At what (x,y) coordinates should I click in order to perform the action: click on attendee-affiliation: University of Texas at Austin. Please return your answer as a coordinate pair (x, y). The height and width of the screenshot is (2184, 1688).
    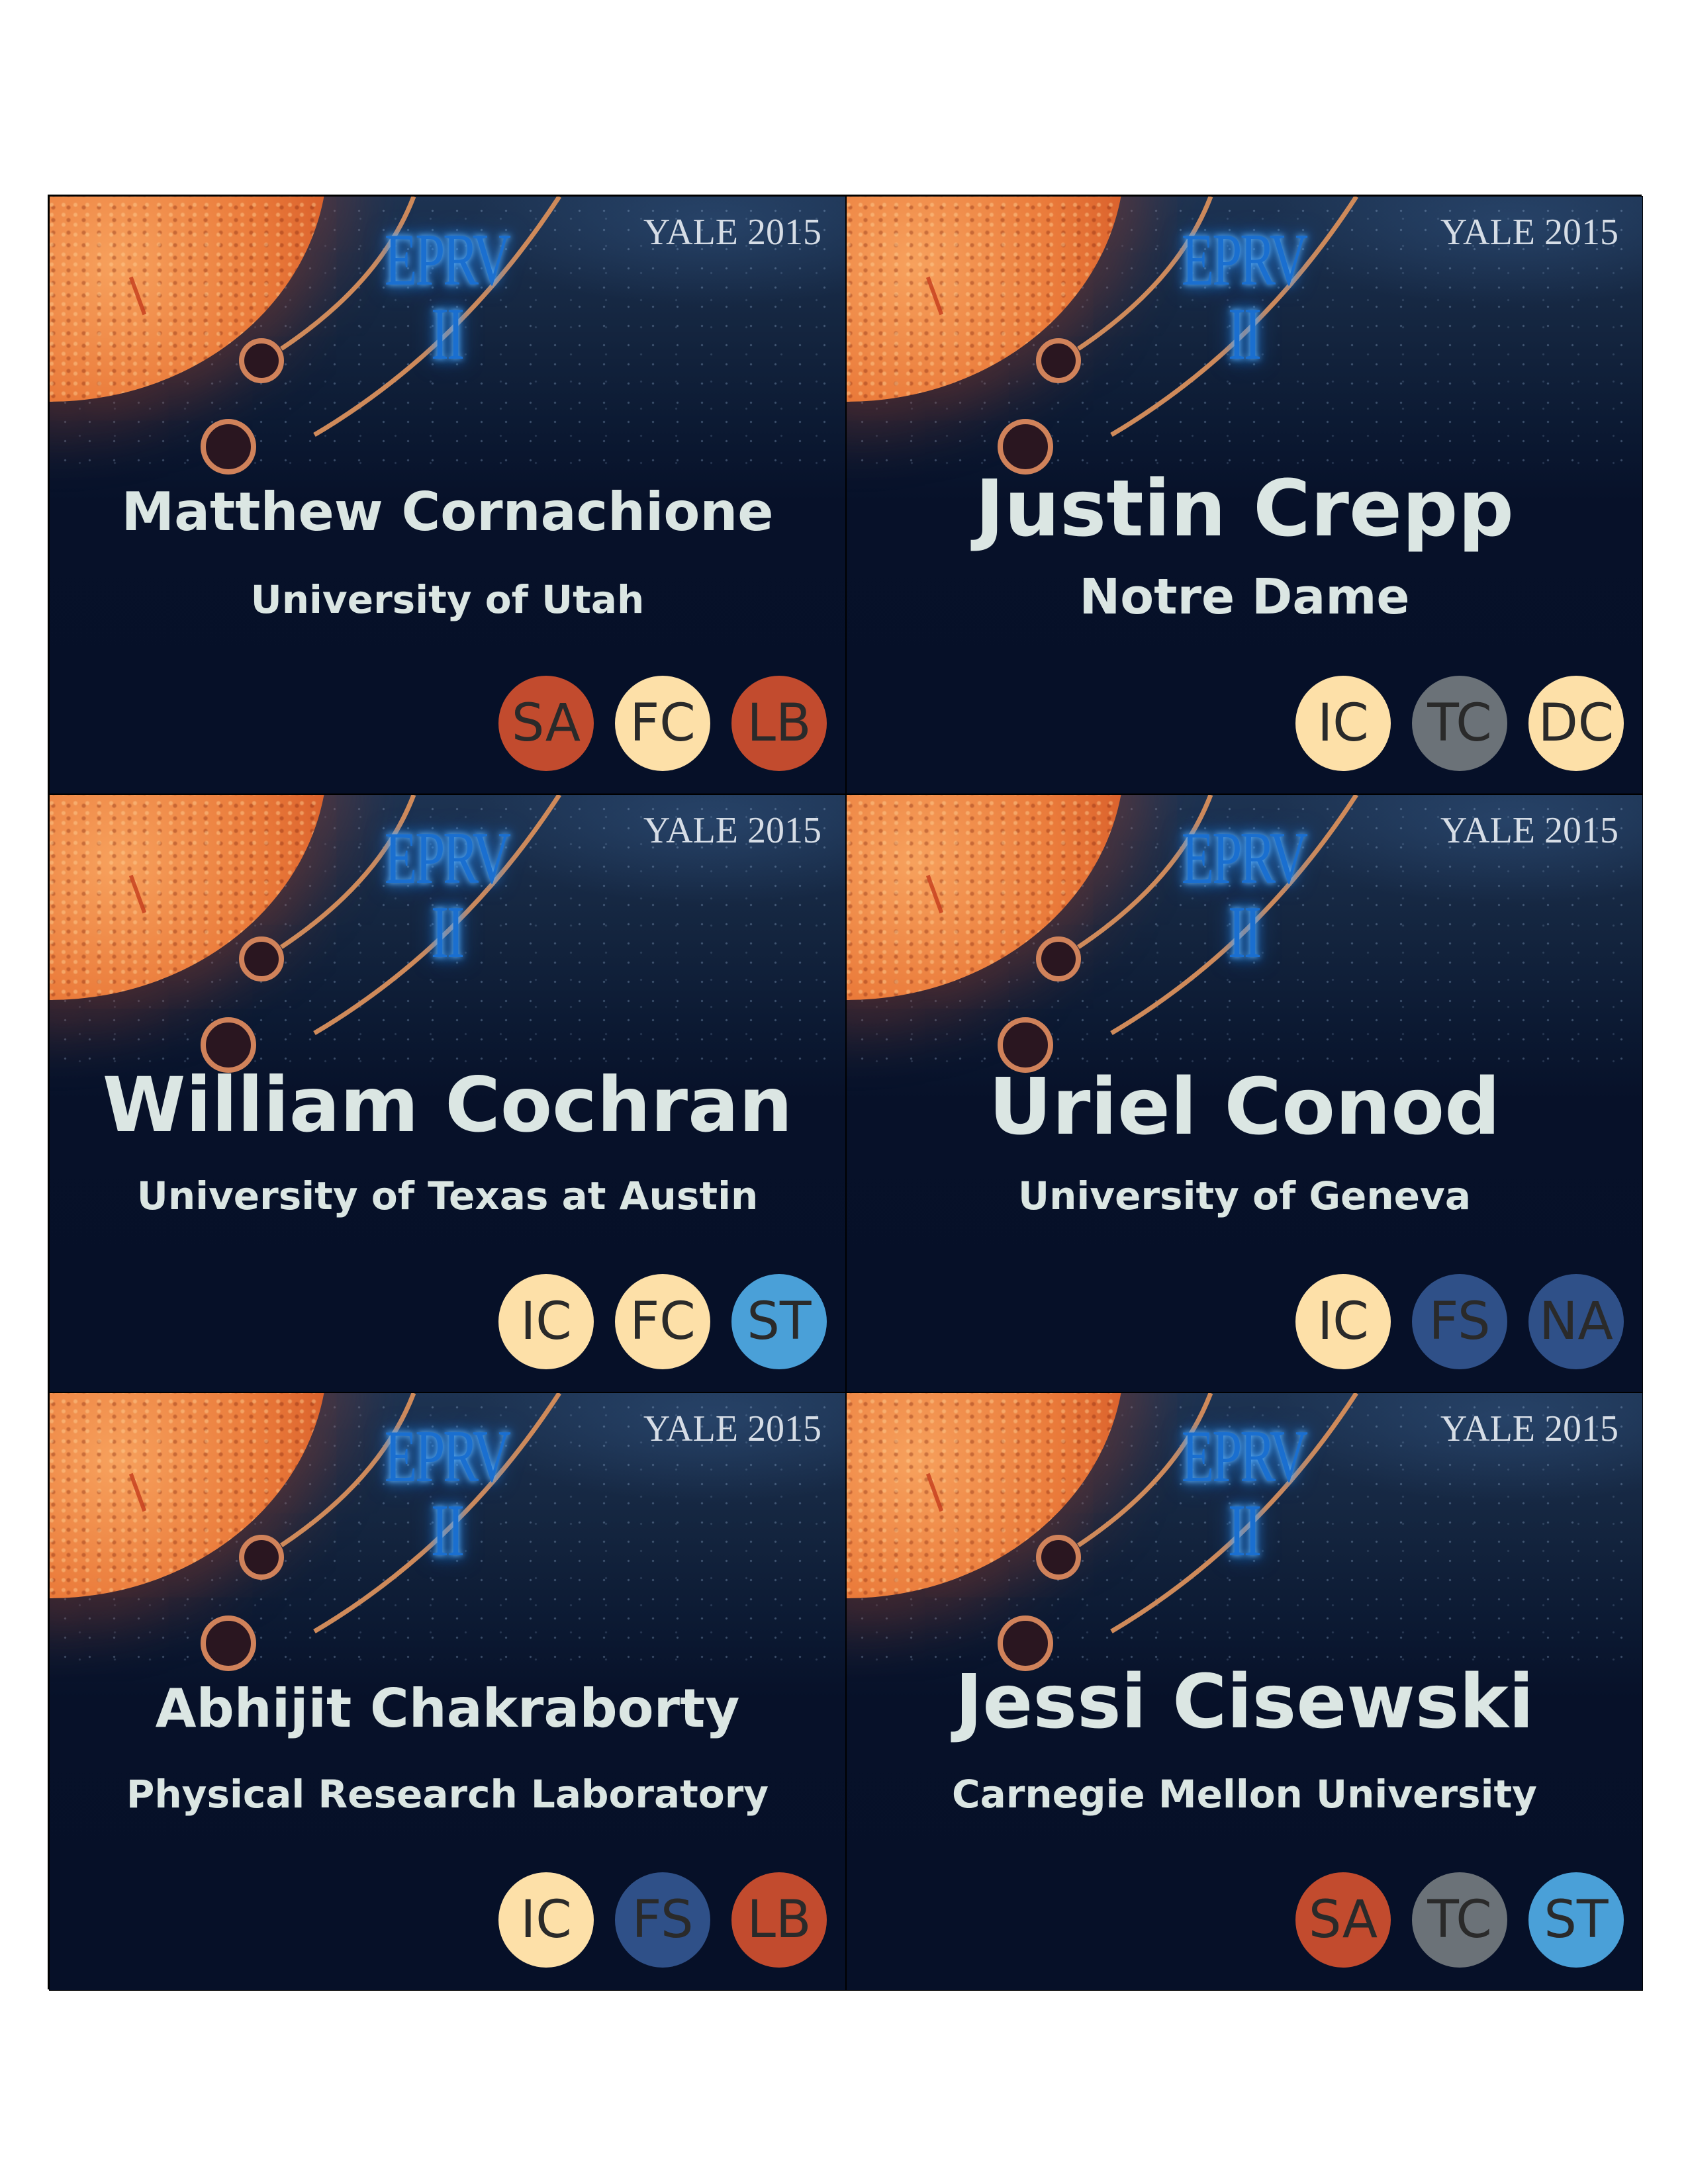
    Looking at the image, I should click on (447, 1195).